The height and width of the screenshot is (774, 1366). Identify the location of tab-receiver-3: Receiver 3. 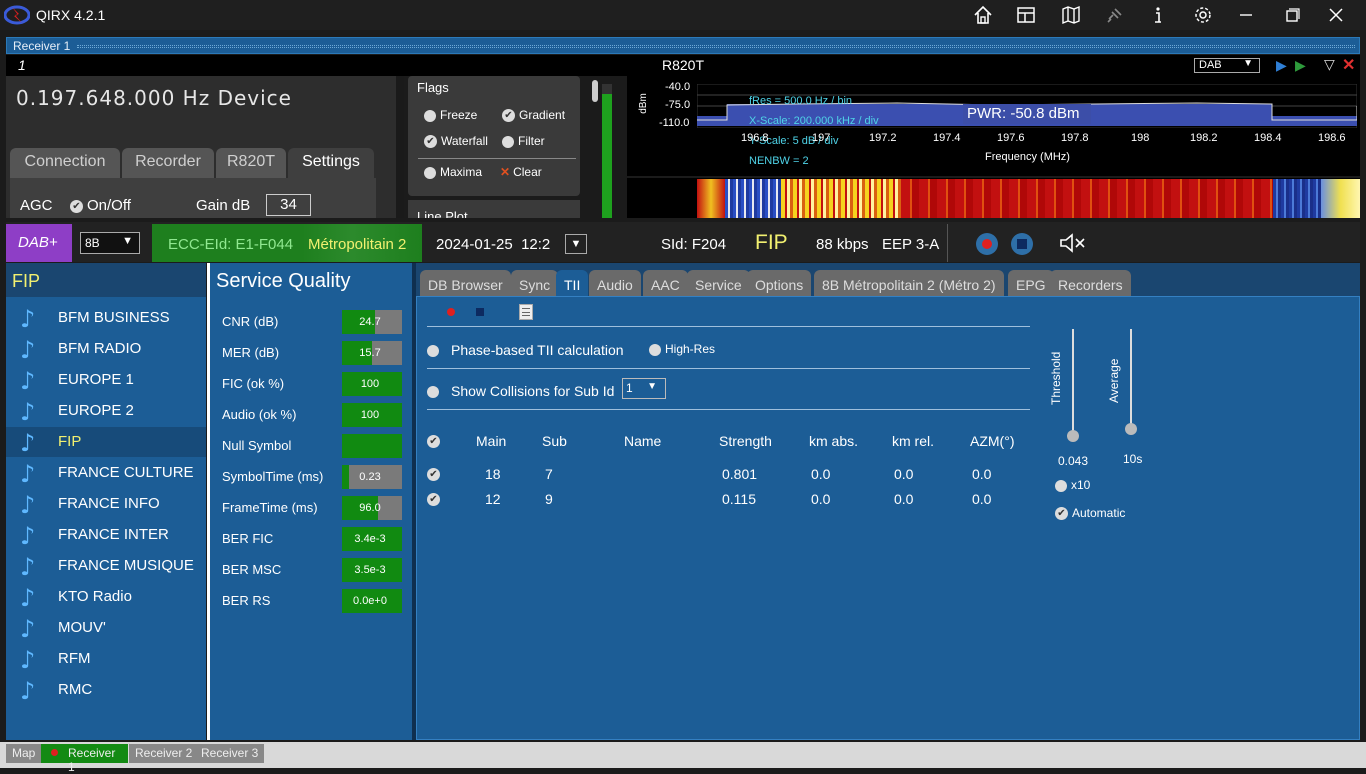
(230, 753).